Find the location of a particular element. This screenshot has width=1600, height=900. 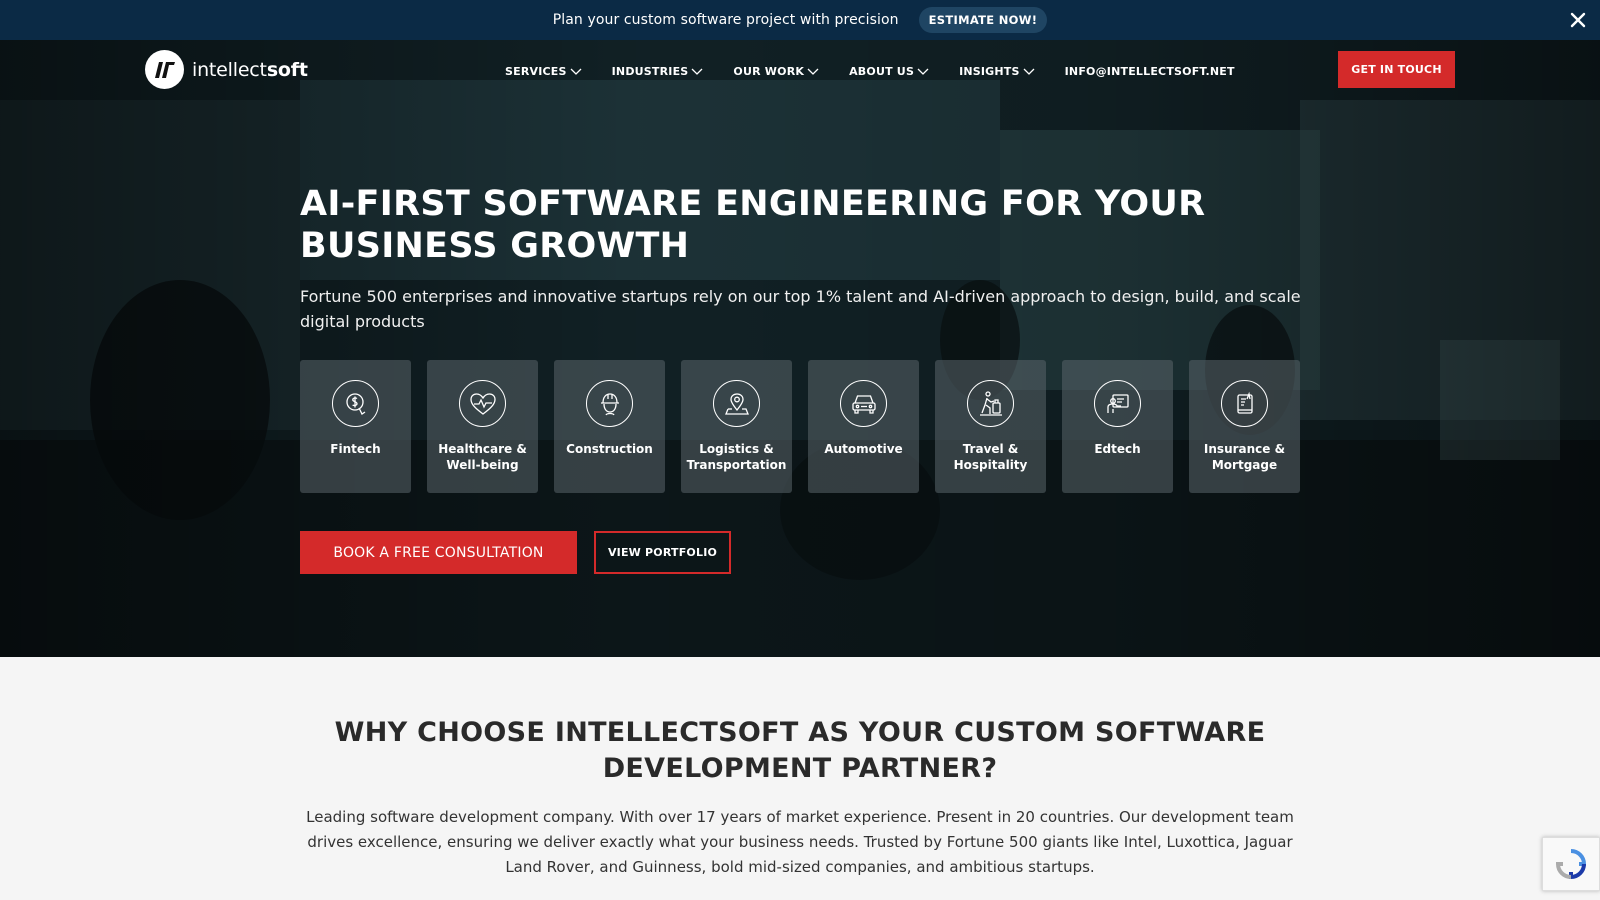

edtech-icon is located at coordinates (1117, 403).